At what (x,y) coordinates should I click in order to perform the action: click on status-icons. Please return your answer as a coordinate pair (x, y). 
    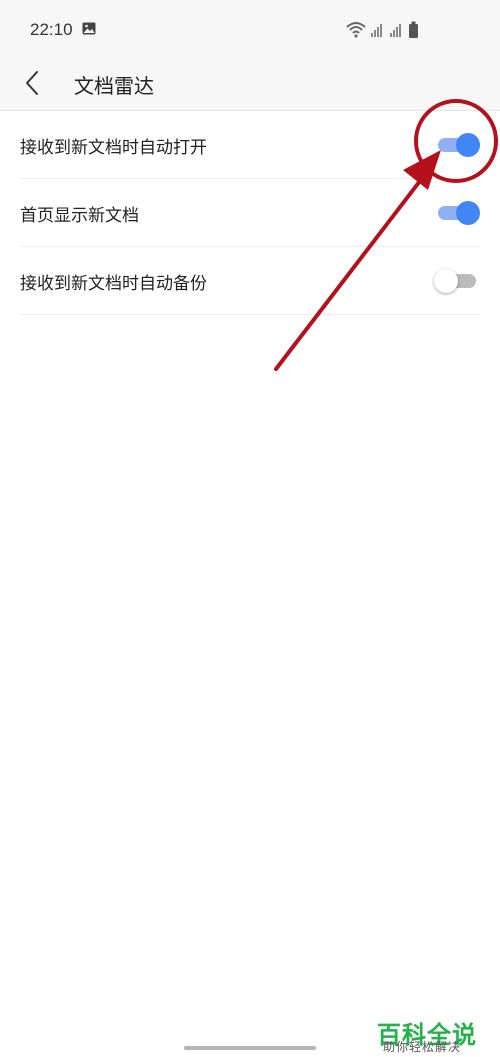
    Looking at the image, I should click on (382, 29).